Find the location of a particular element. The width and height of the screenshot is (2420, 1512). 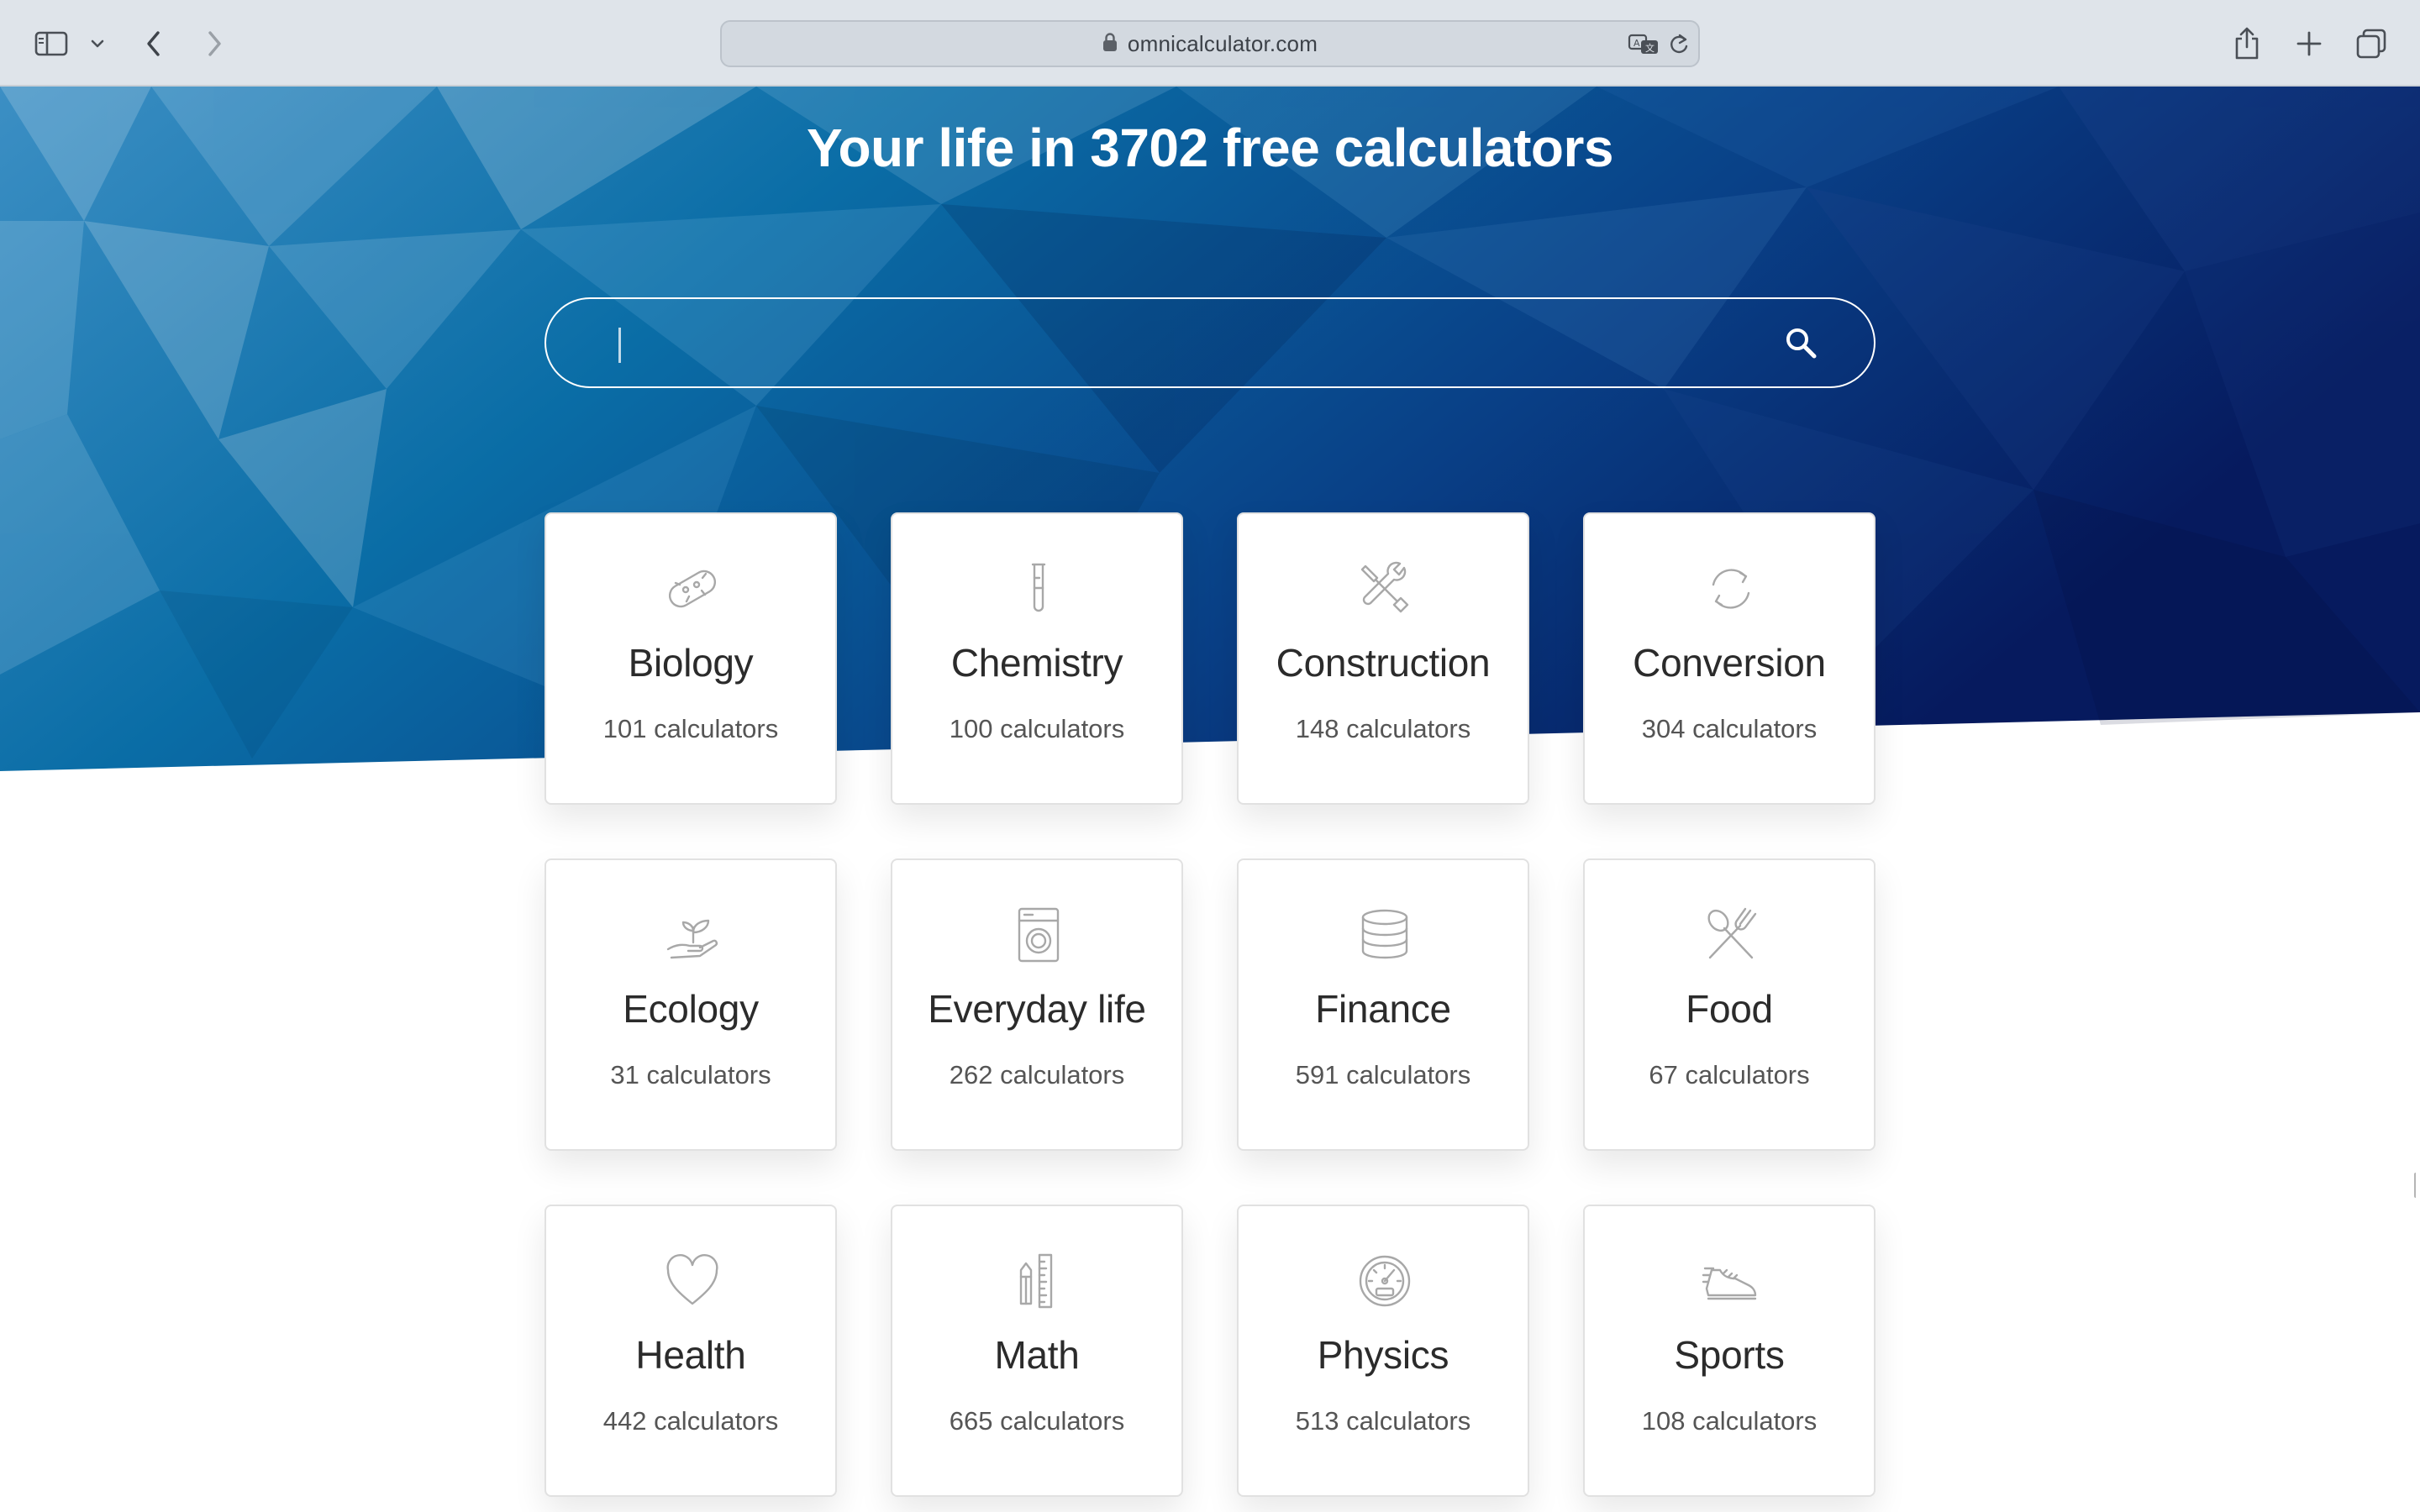

category-name: Ecology is located at coordinates (691, 1009).